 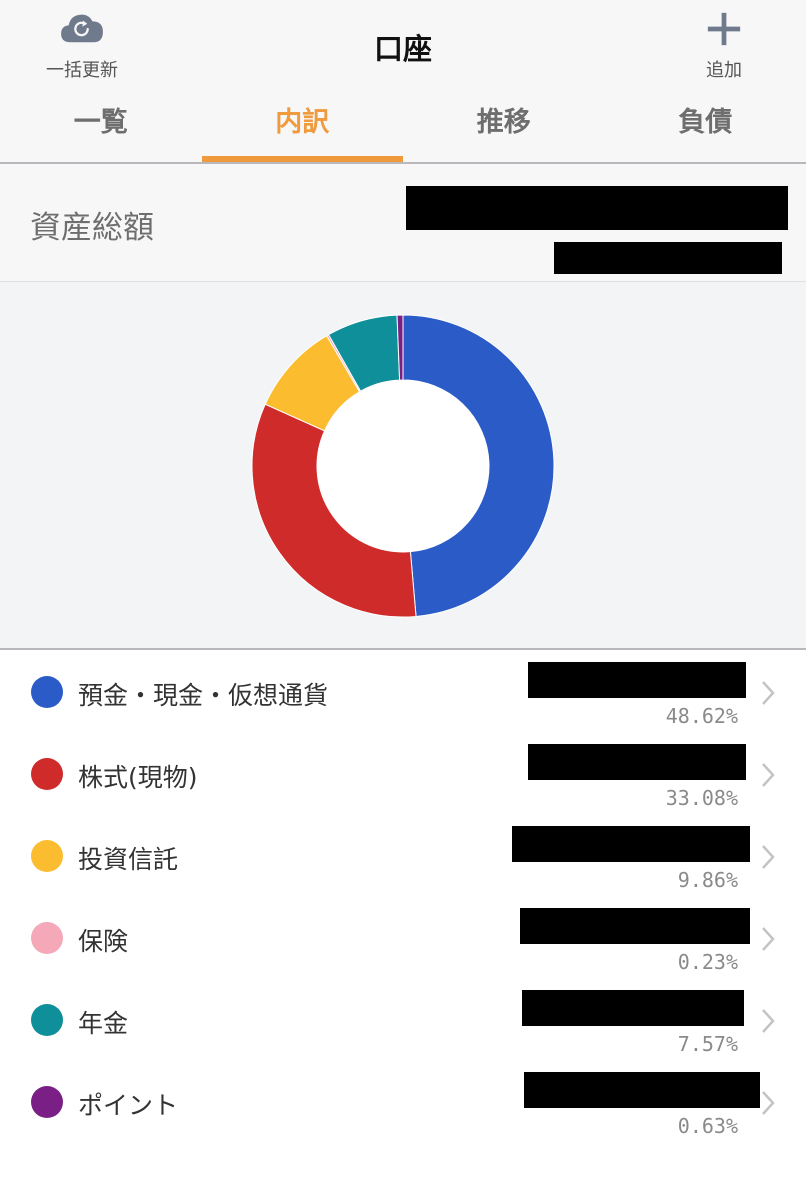 What do you see at coordinates (668, 258) in the screenshot?
I see `total-change-redacted` at bounding box center [668, 258].